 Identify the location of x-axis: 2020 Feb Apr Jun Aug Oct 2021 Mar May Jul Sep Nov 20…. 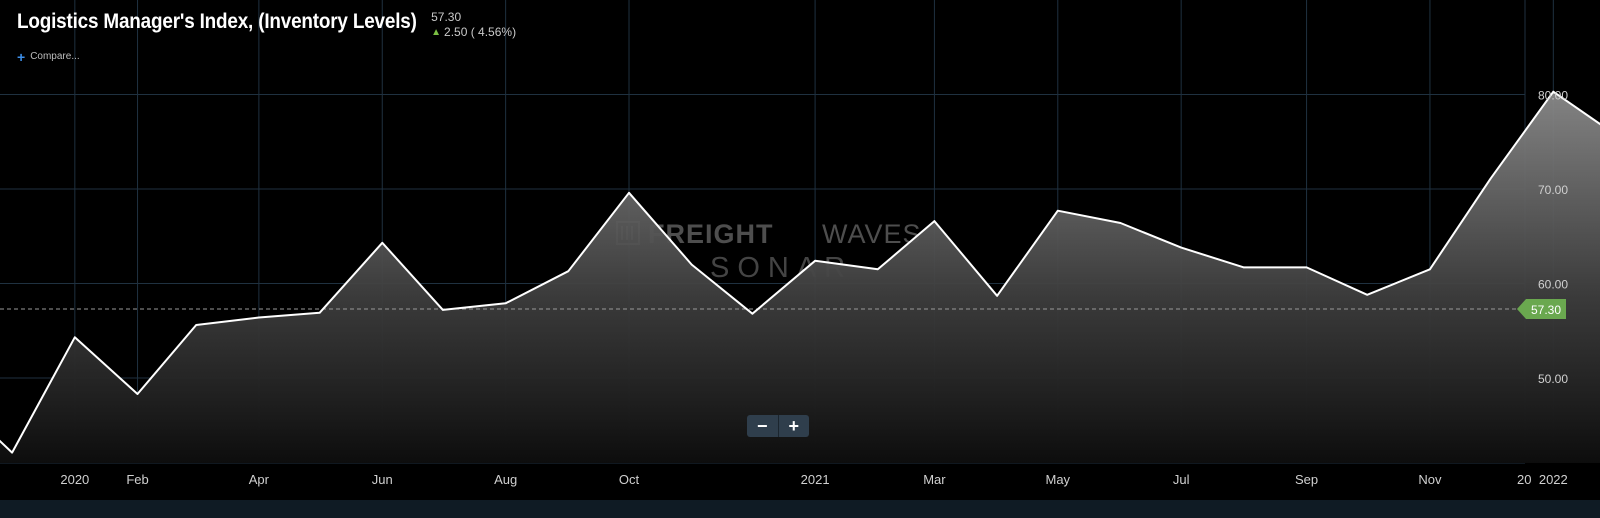
(814, 479).